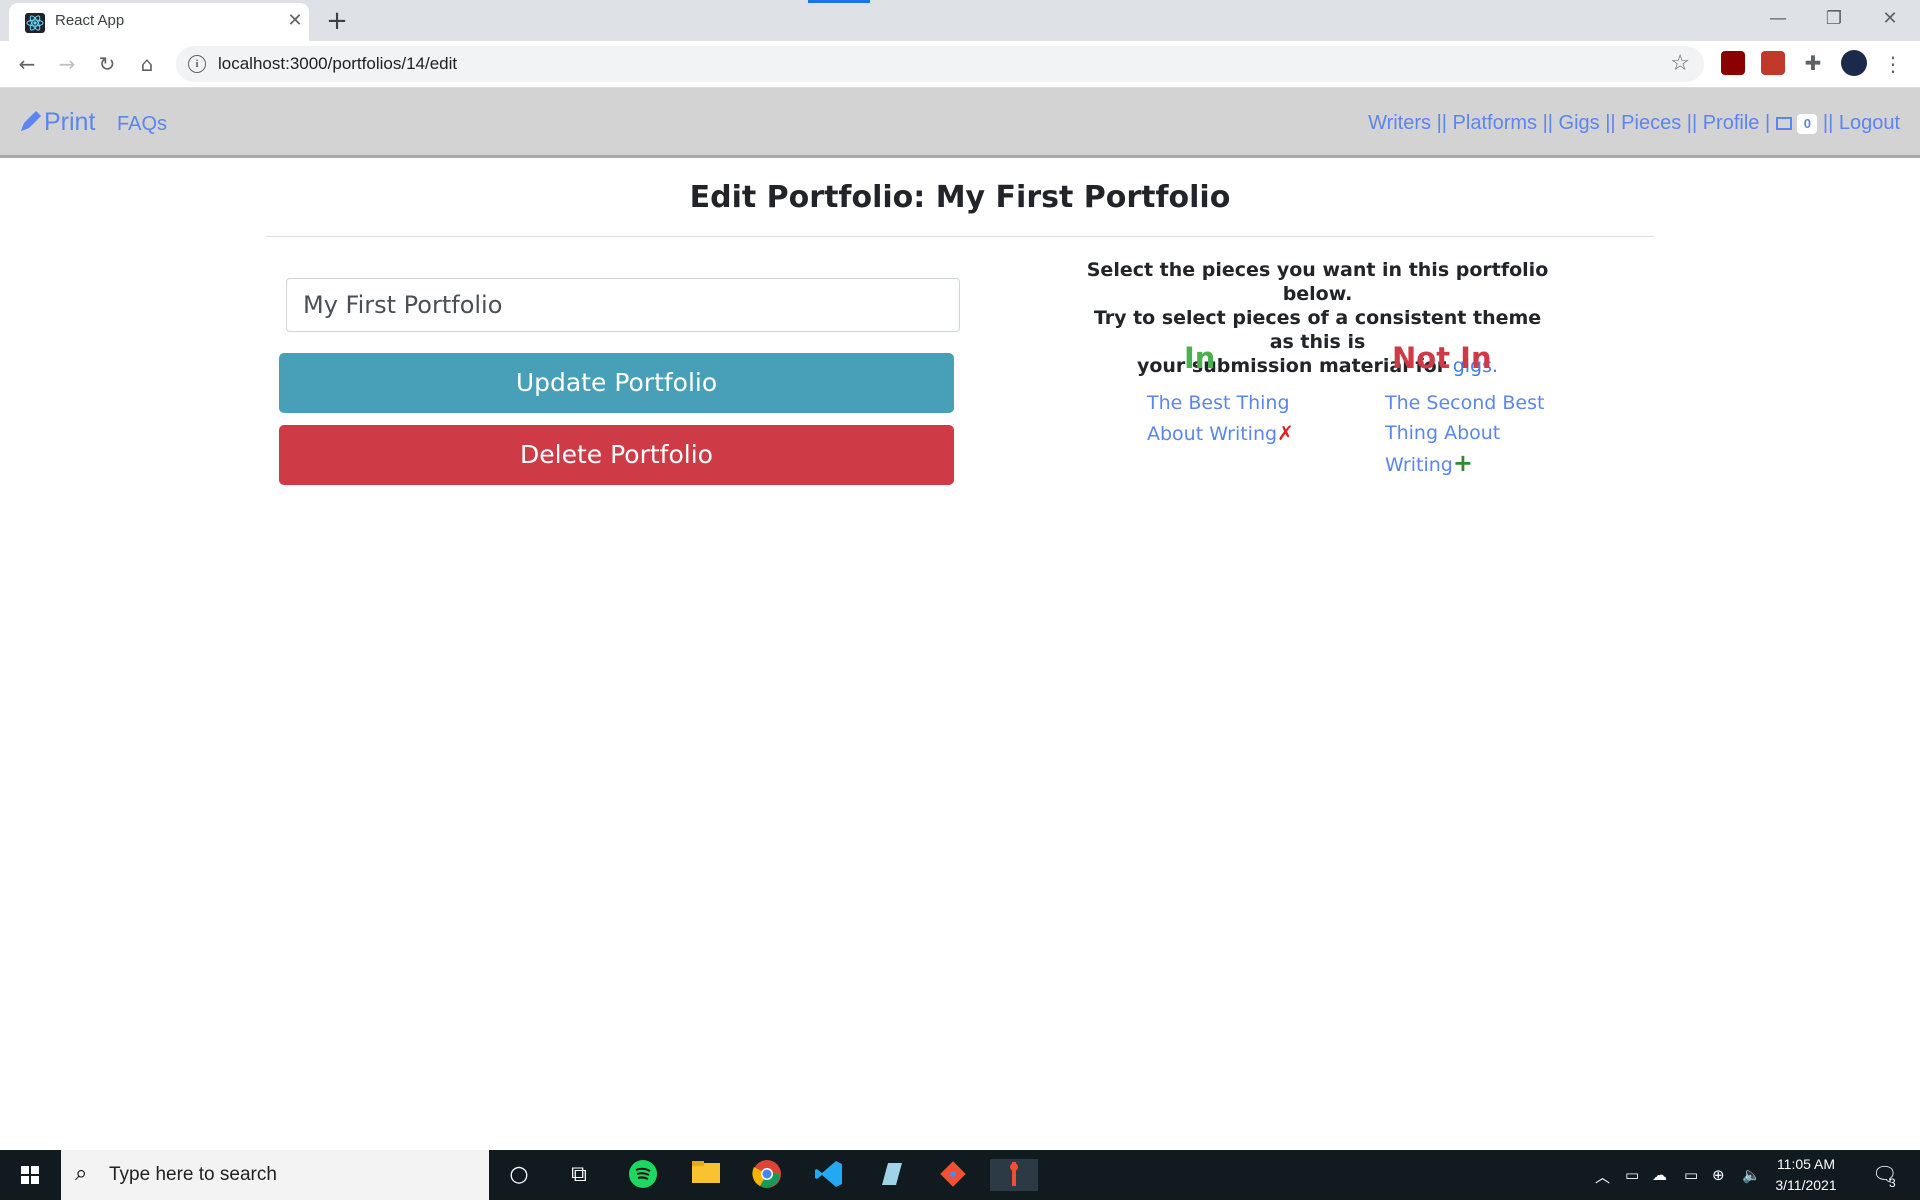  I want to click on restore-icon: ❐, so click(1834, 19).